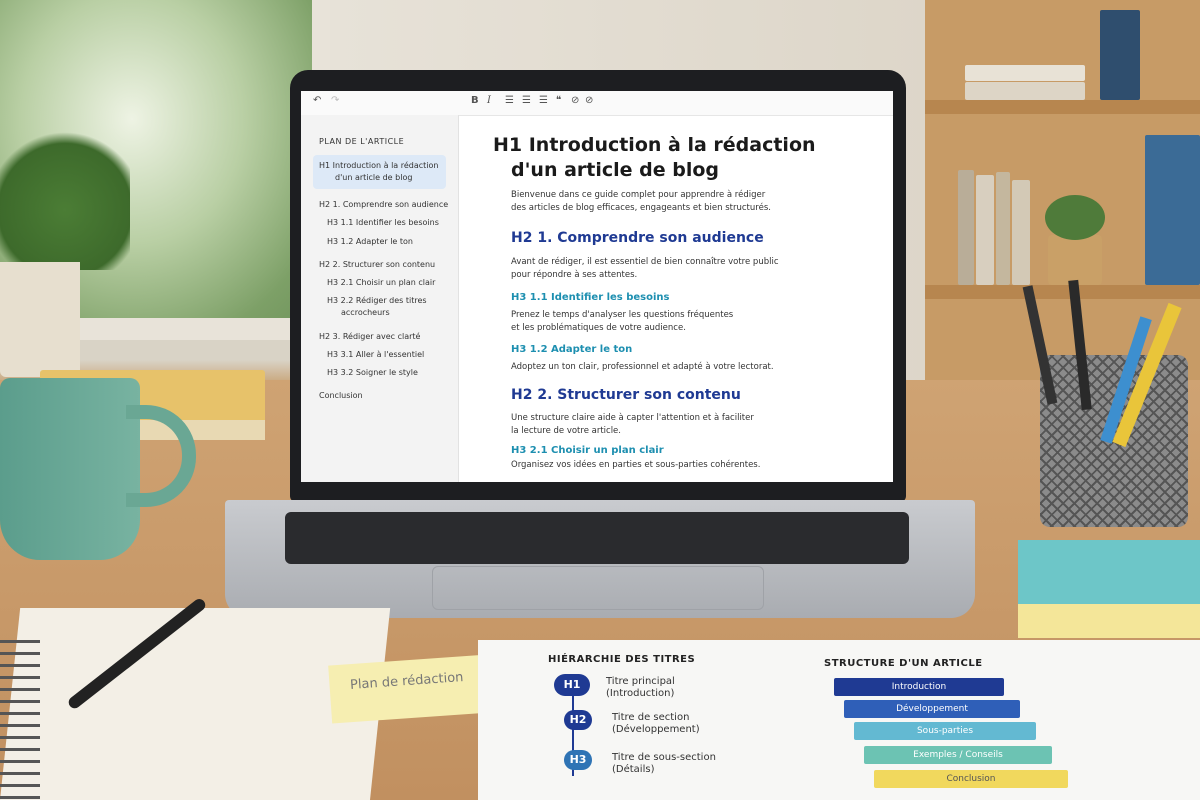 The height and width of the screenshot is (800, 1200). I want to click on level-title: Titre de sous-section, so click(664, 757).